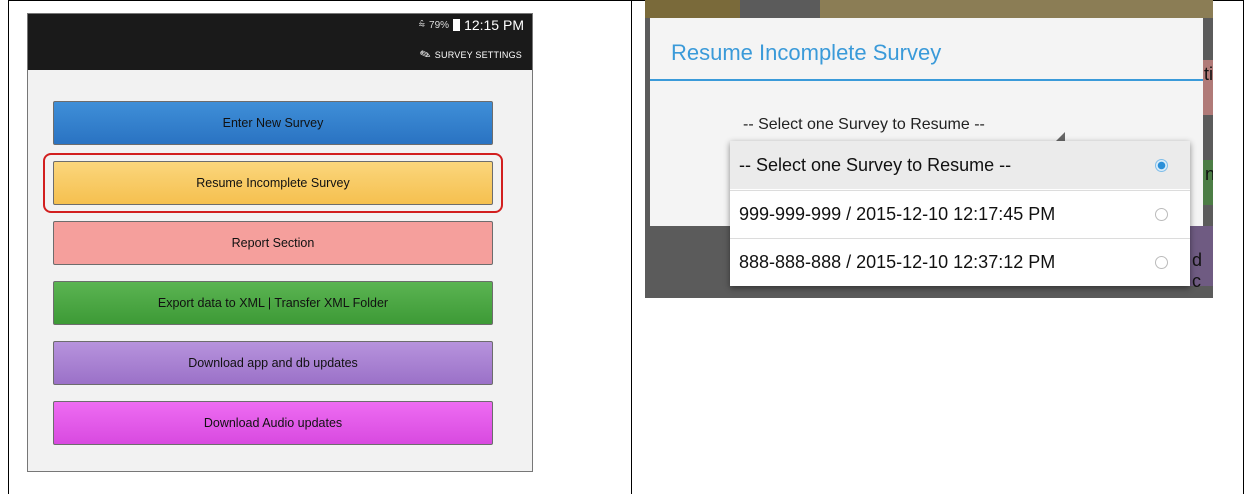 The image size is (1251, 494). What do you see at coordinates (273, 183) in the screenshot?
I see `resume-incomplete-survey-button: Resume Incomplete Survey` at bounding box center [273, 183].